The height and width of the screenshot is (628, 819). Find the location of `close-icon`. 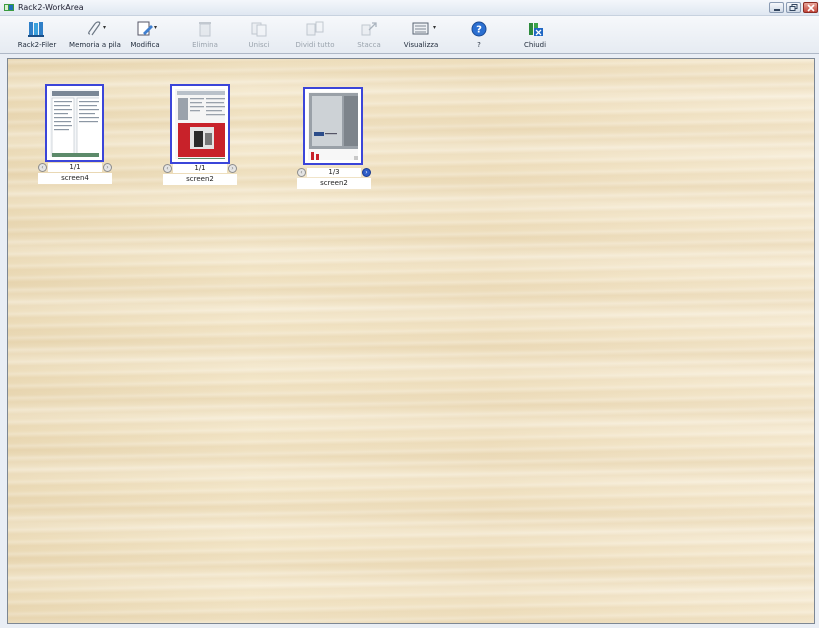

close-icon is located at coordinates (811, 8).